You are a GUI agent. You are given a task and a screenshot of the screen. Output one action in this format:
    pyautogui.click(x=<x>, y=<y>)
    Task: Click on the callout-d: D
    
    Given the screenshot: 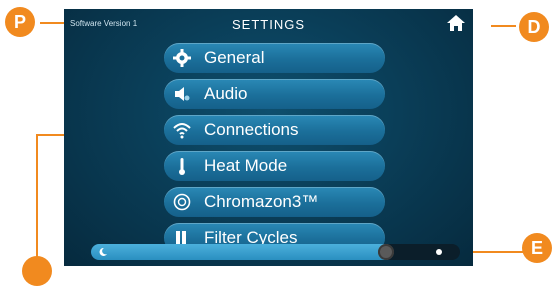 What is the action you would take?
    pyautogui.click(x=534, y=27)
    